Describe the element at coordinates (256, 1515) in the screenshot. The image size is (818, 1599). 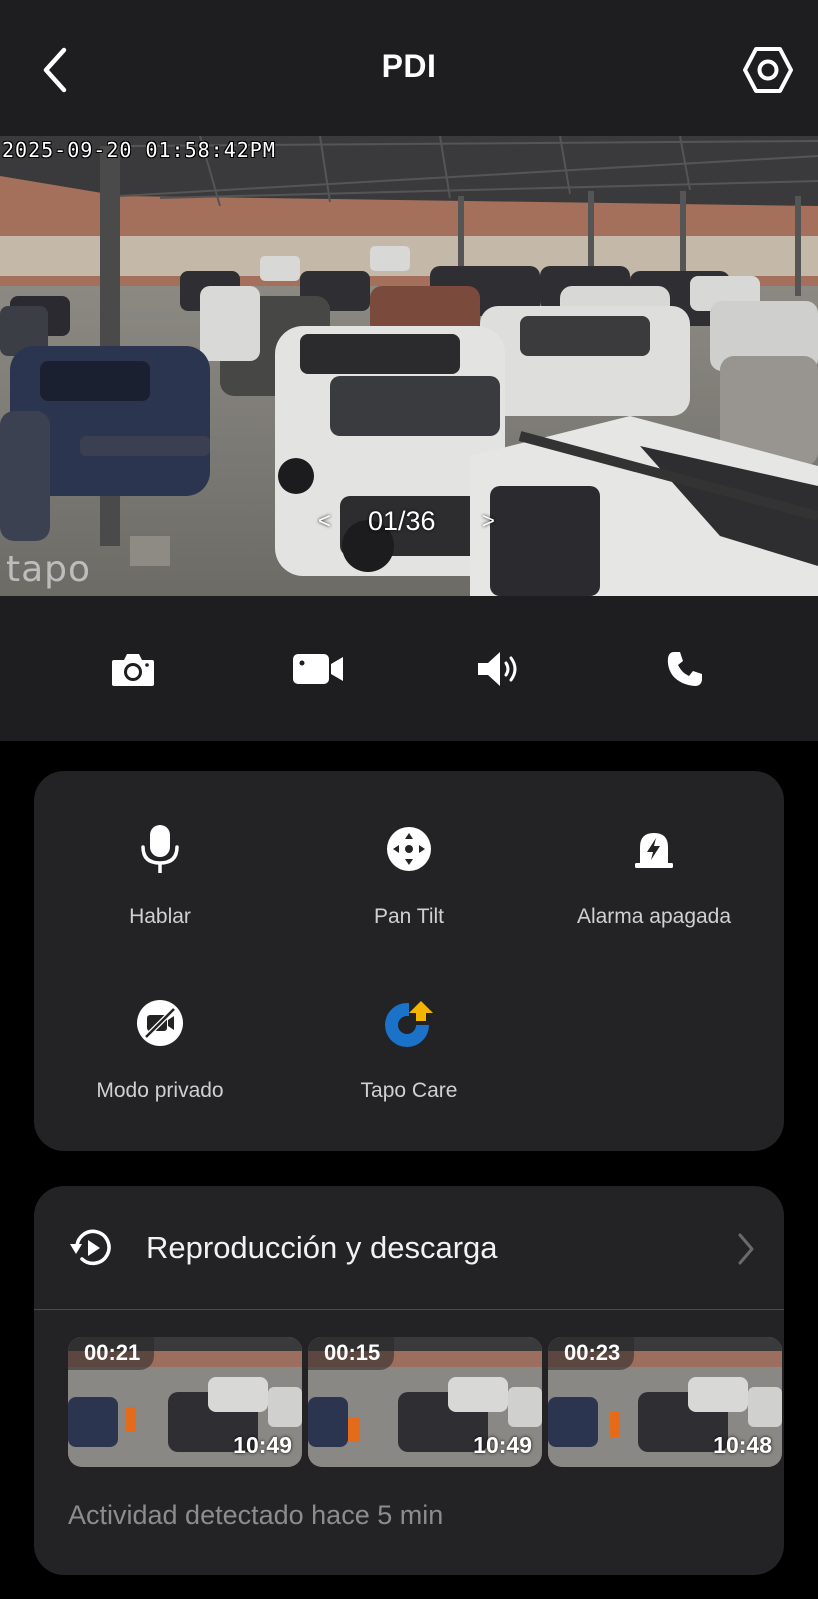
I see `activity-status: Actividad detectado hace 5 min` at that location.